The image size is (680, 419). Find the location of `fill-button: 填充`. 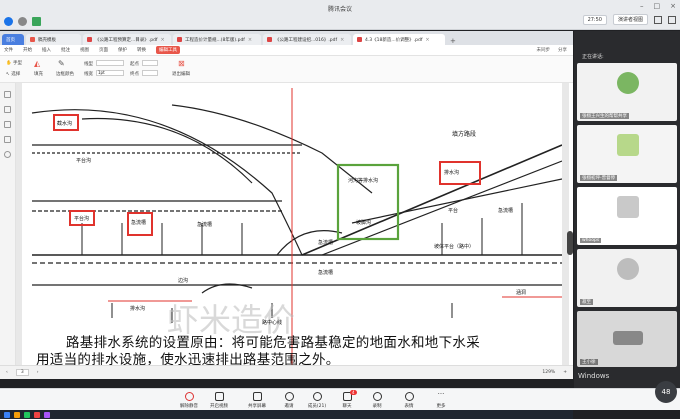

fill-button: 填充 is located at coordinates (38, 74).